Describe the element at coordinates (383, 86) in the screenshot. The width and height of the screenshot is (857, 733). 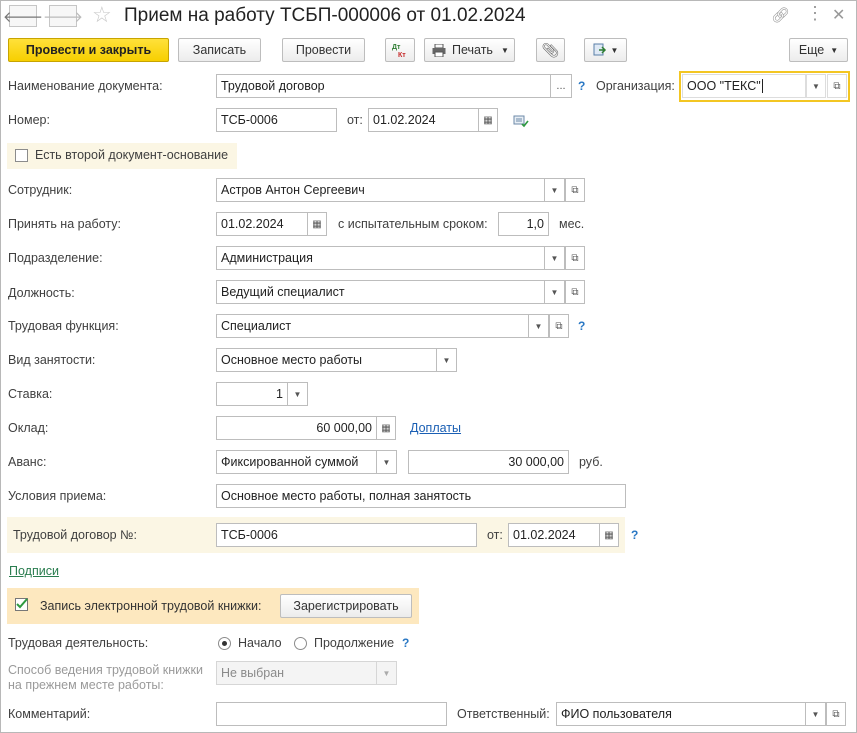
I see `doc-name-field: Трудовой договор` at that location.